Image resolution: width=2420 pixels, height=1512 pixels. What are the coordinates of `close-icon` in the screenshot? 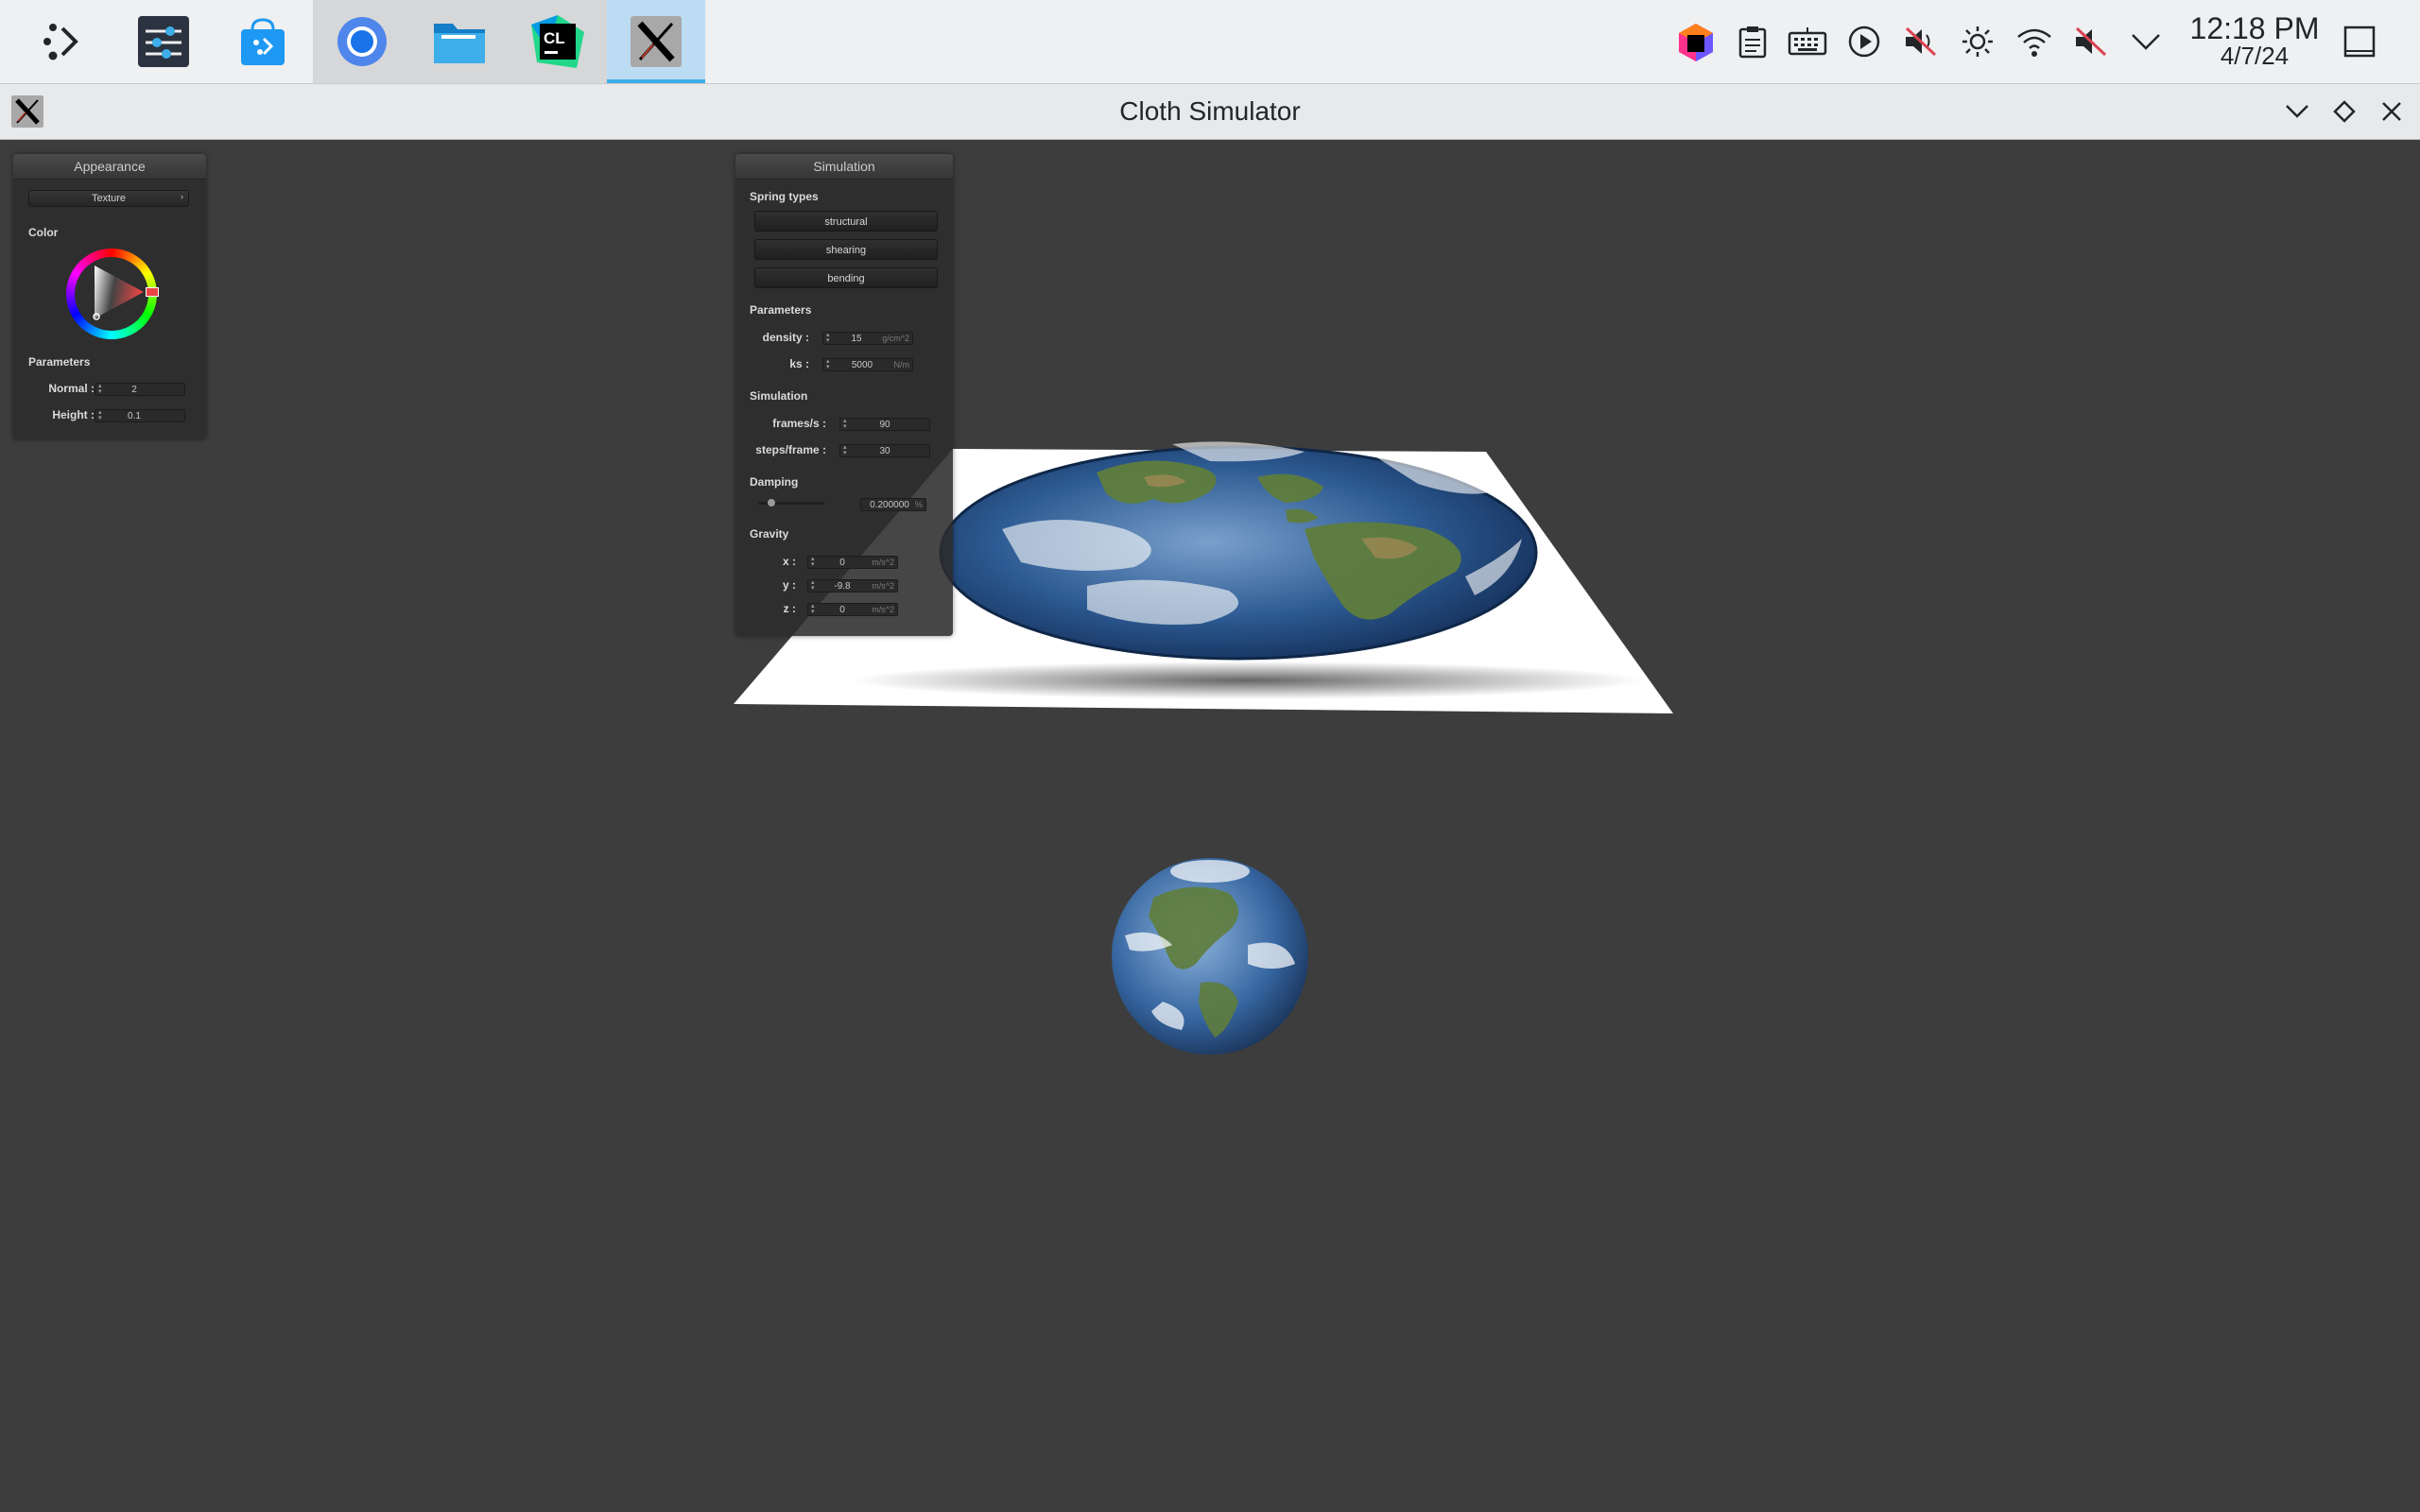 It's located at (2391, 111).